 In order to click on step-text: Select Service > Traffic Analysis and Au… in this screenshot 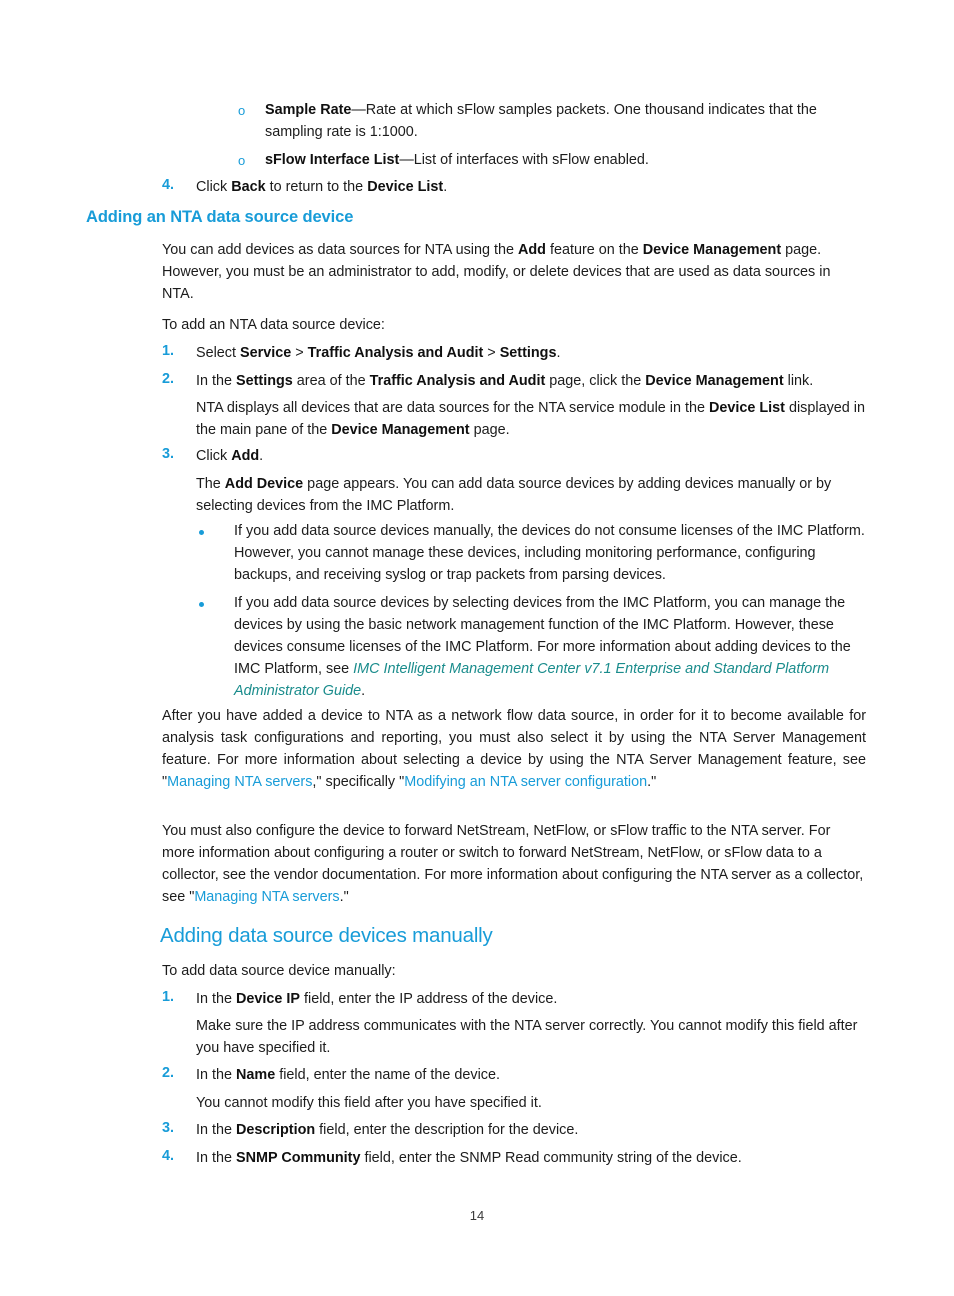, I will do `click(531, 354)`.